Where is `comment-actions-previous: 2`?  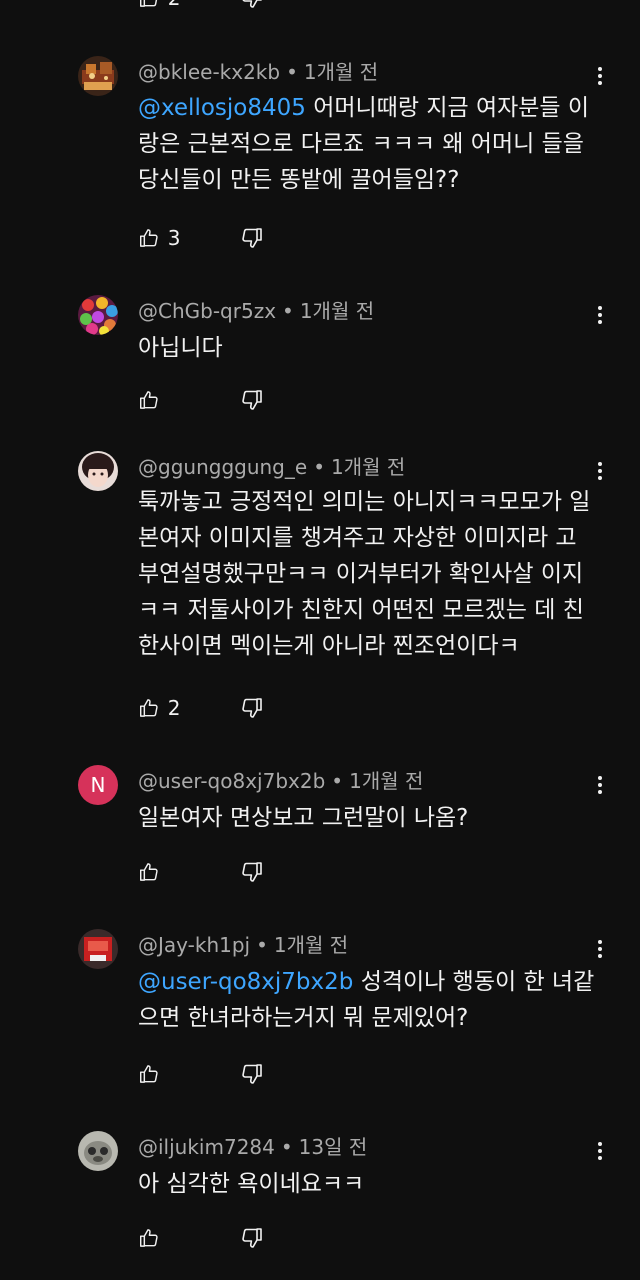 comment-actions-previous: 2 is located at coordinates (201, 6).